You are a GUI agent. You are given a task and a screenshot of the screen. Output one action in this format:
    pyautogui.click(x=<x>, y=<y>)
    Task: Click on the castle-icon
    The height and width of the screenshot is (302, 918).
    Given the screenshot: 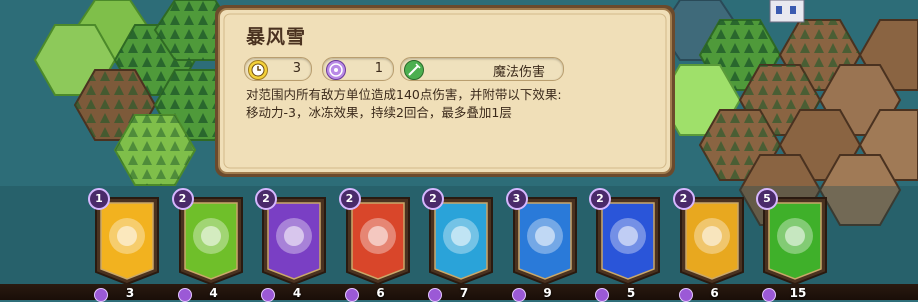 What is the action you would take?
    pyautogui.click(x=787, y=11)
    